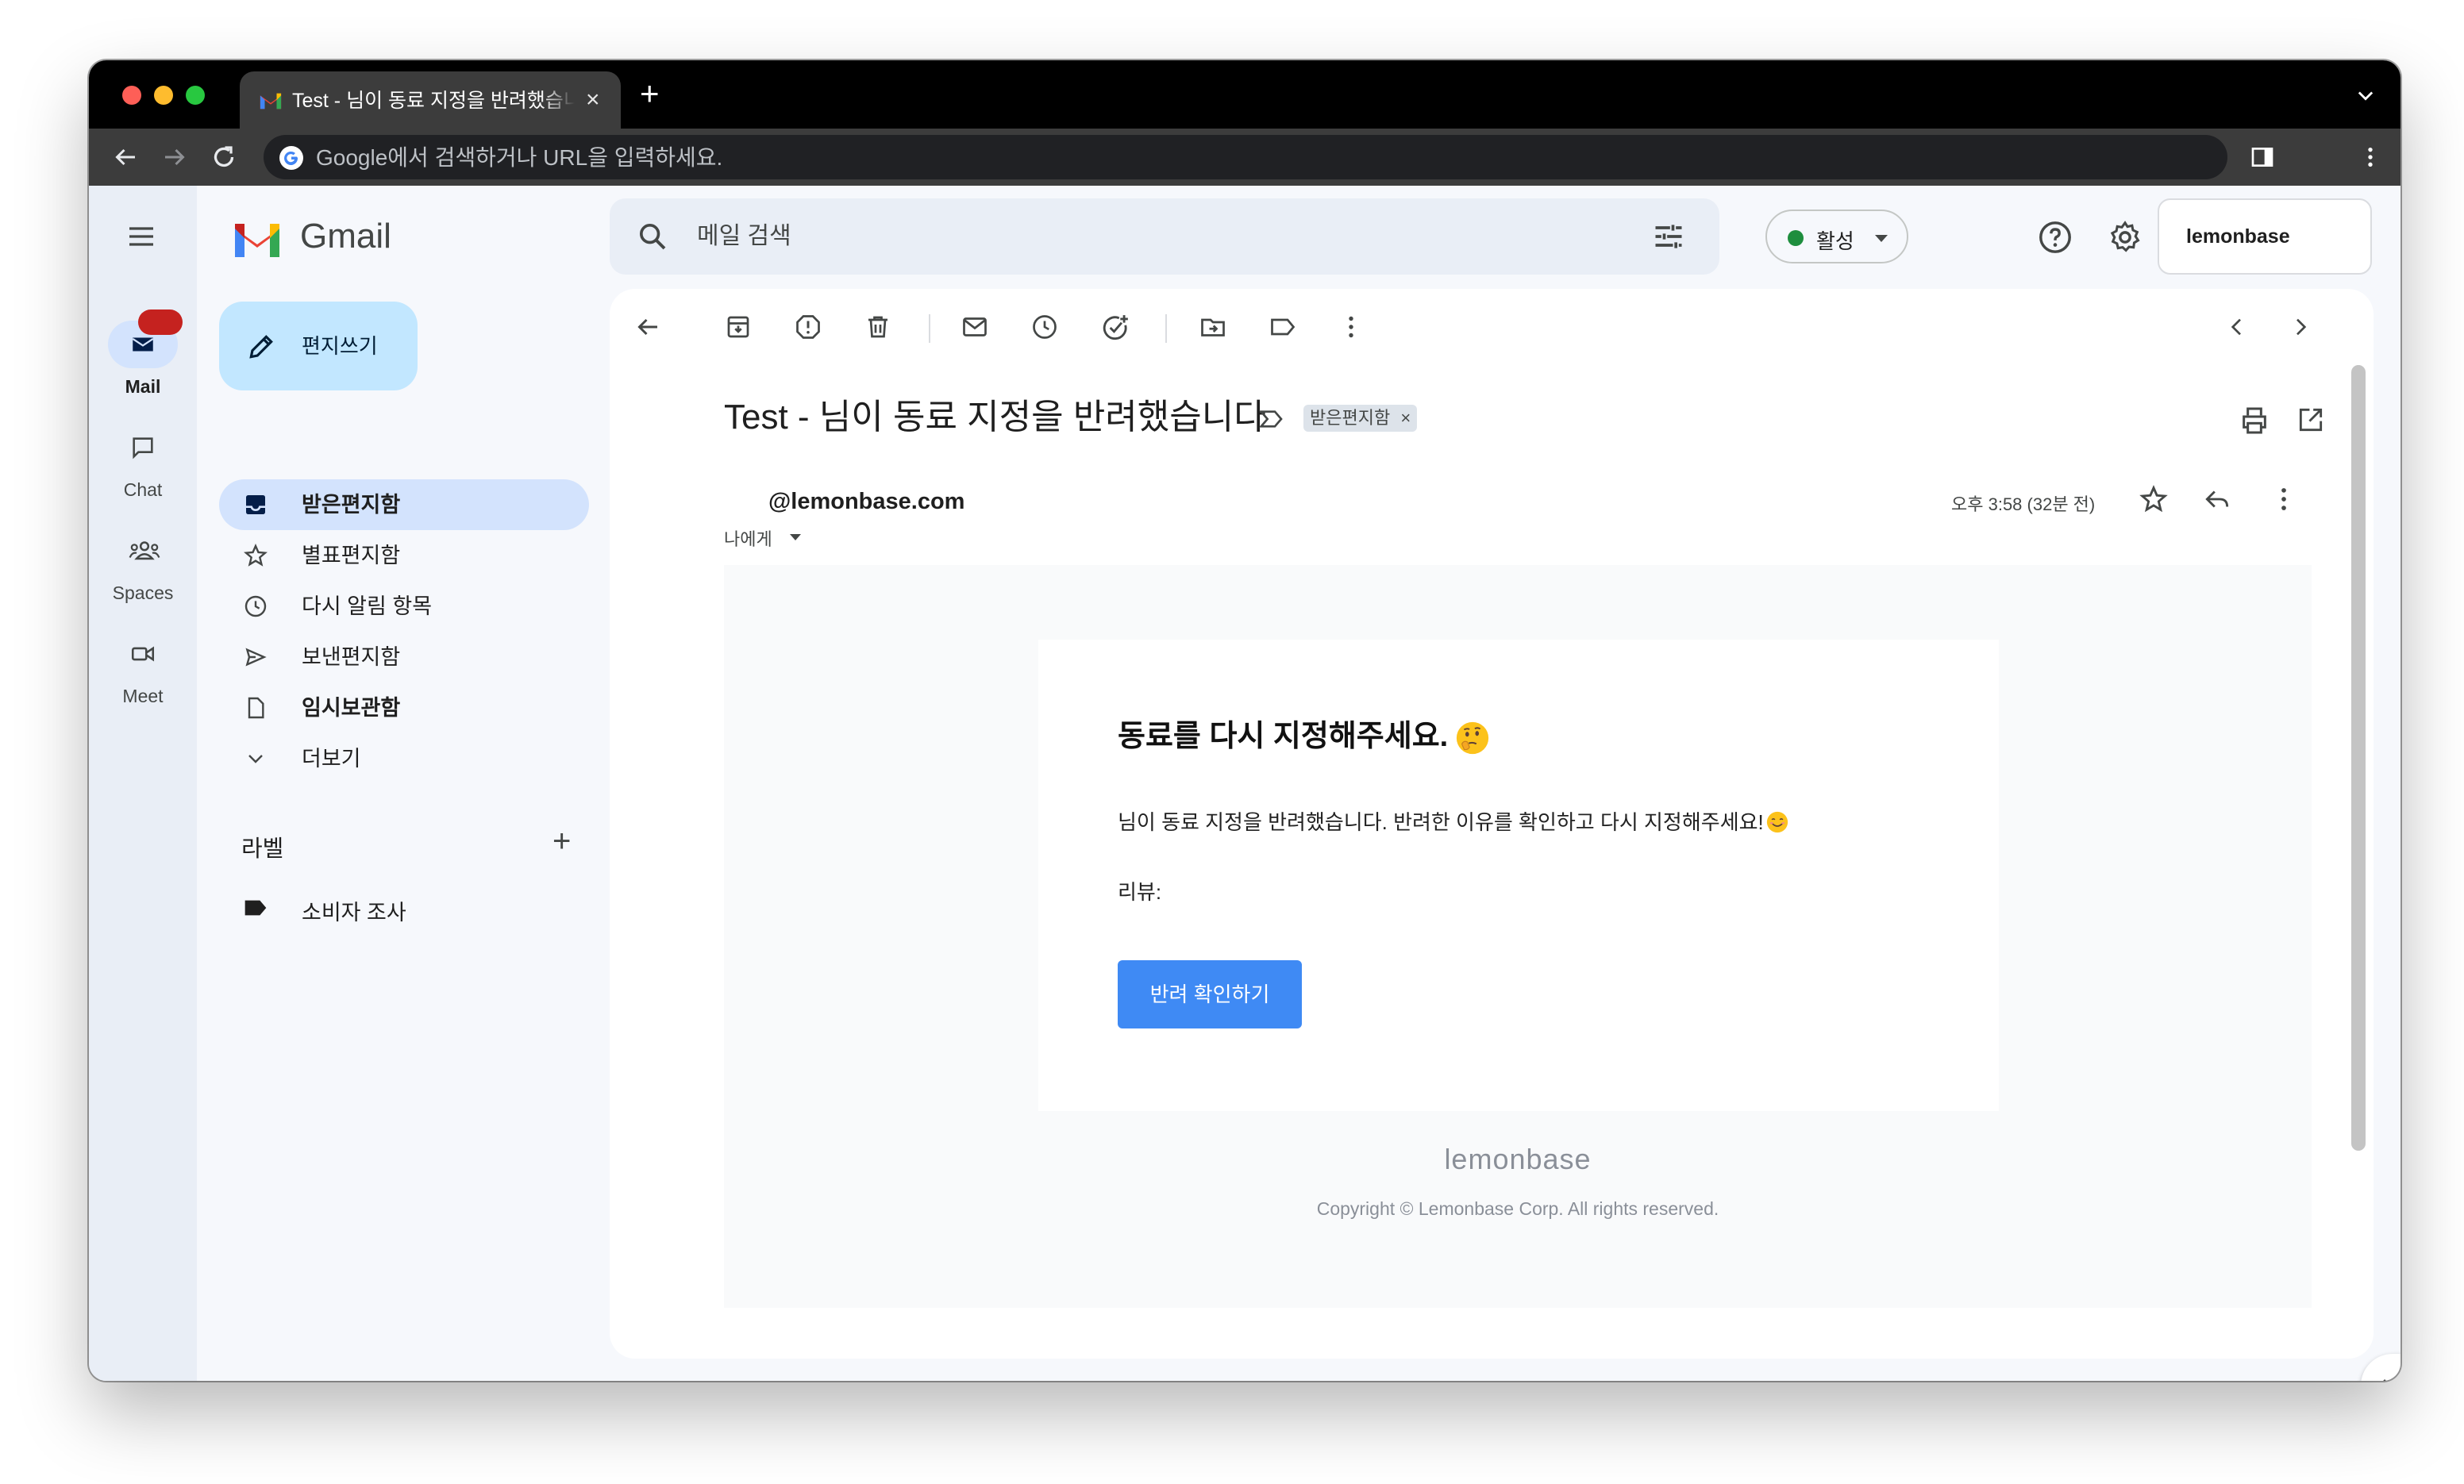 The image size is (2464, 1484). I want to click on compose-button: 편지쓰기, so click(318, 346).